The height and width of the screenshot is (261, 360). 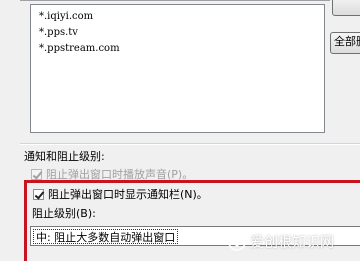 I want to click on remove-button, so click(x=346, y=8).